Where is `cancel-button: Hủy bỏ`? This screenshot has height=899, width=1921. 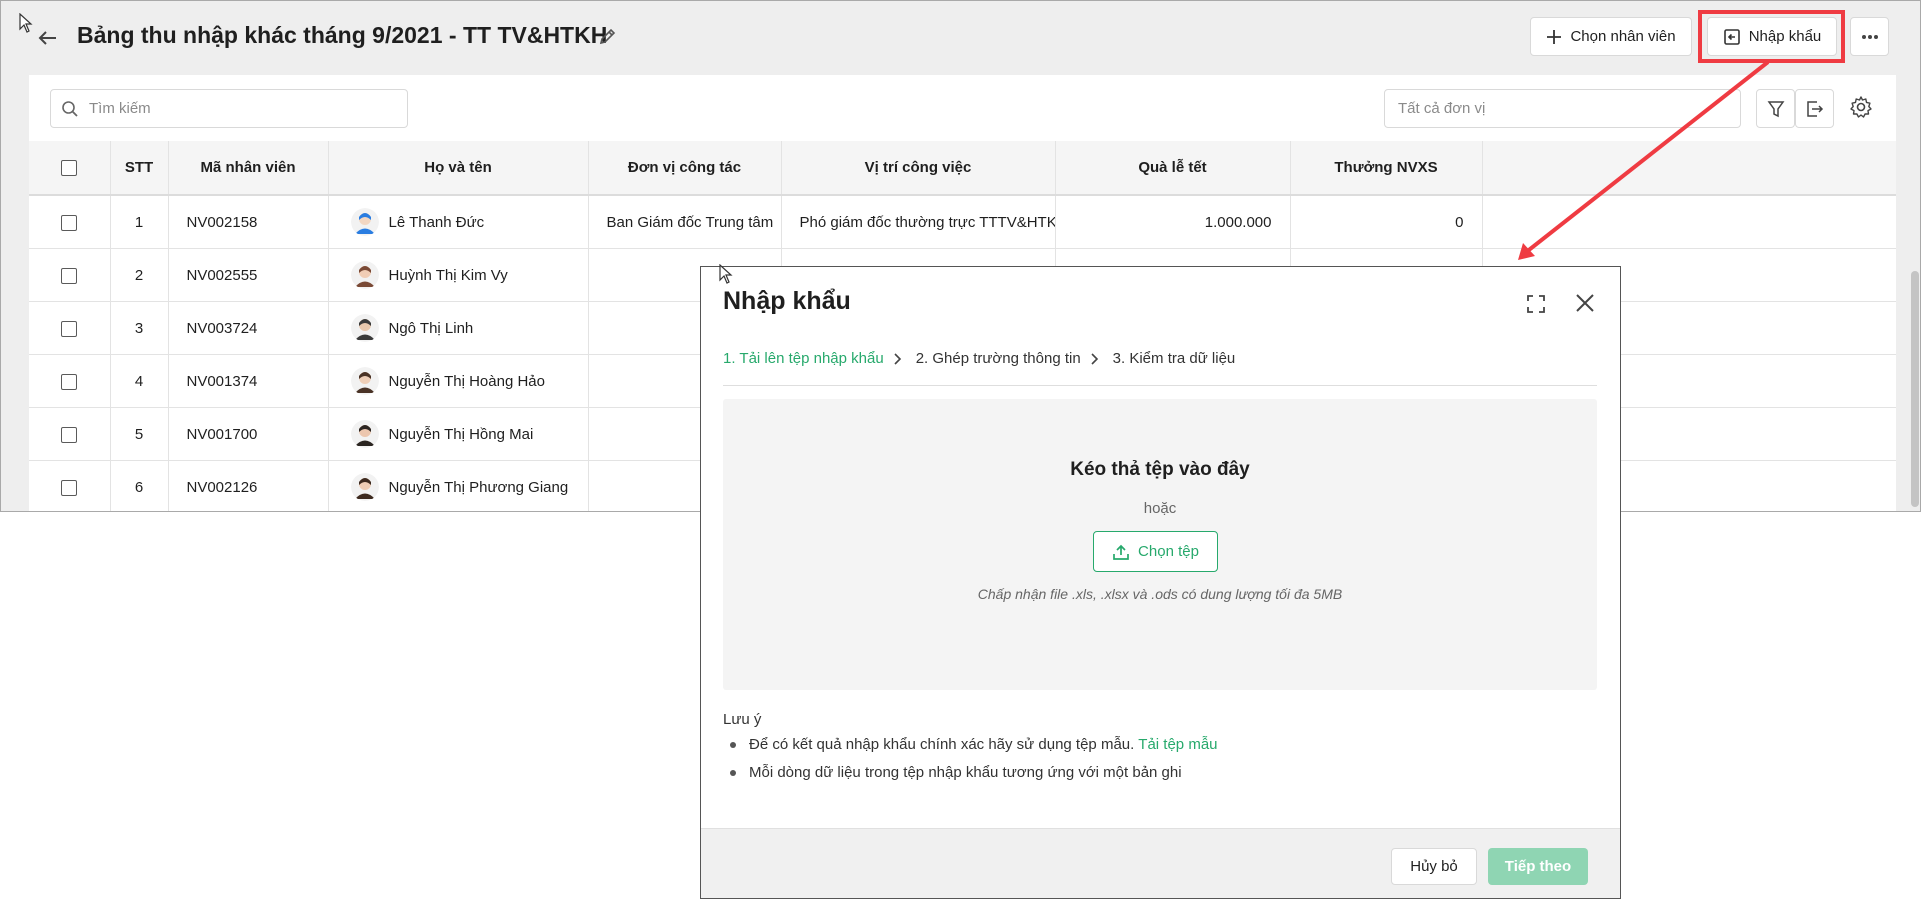 cancel-button: Hủy bỏ is located at coordinates (1434, 866).